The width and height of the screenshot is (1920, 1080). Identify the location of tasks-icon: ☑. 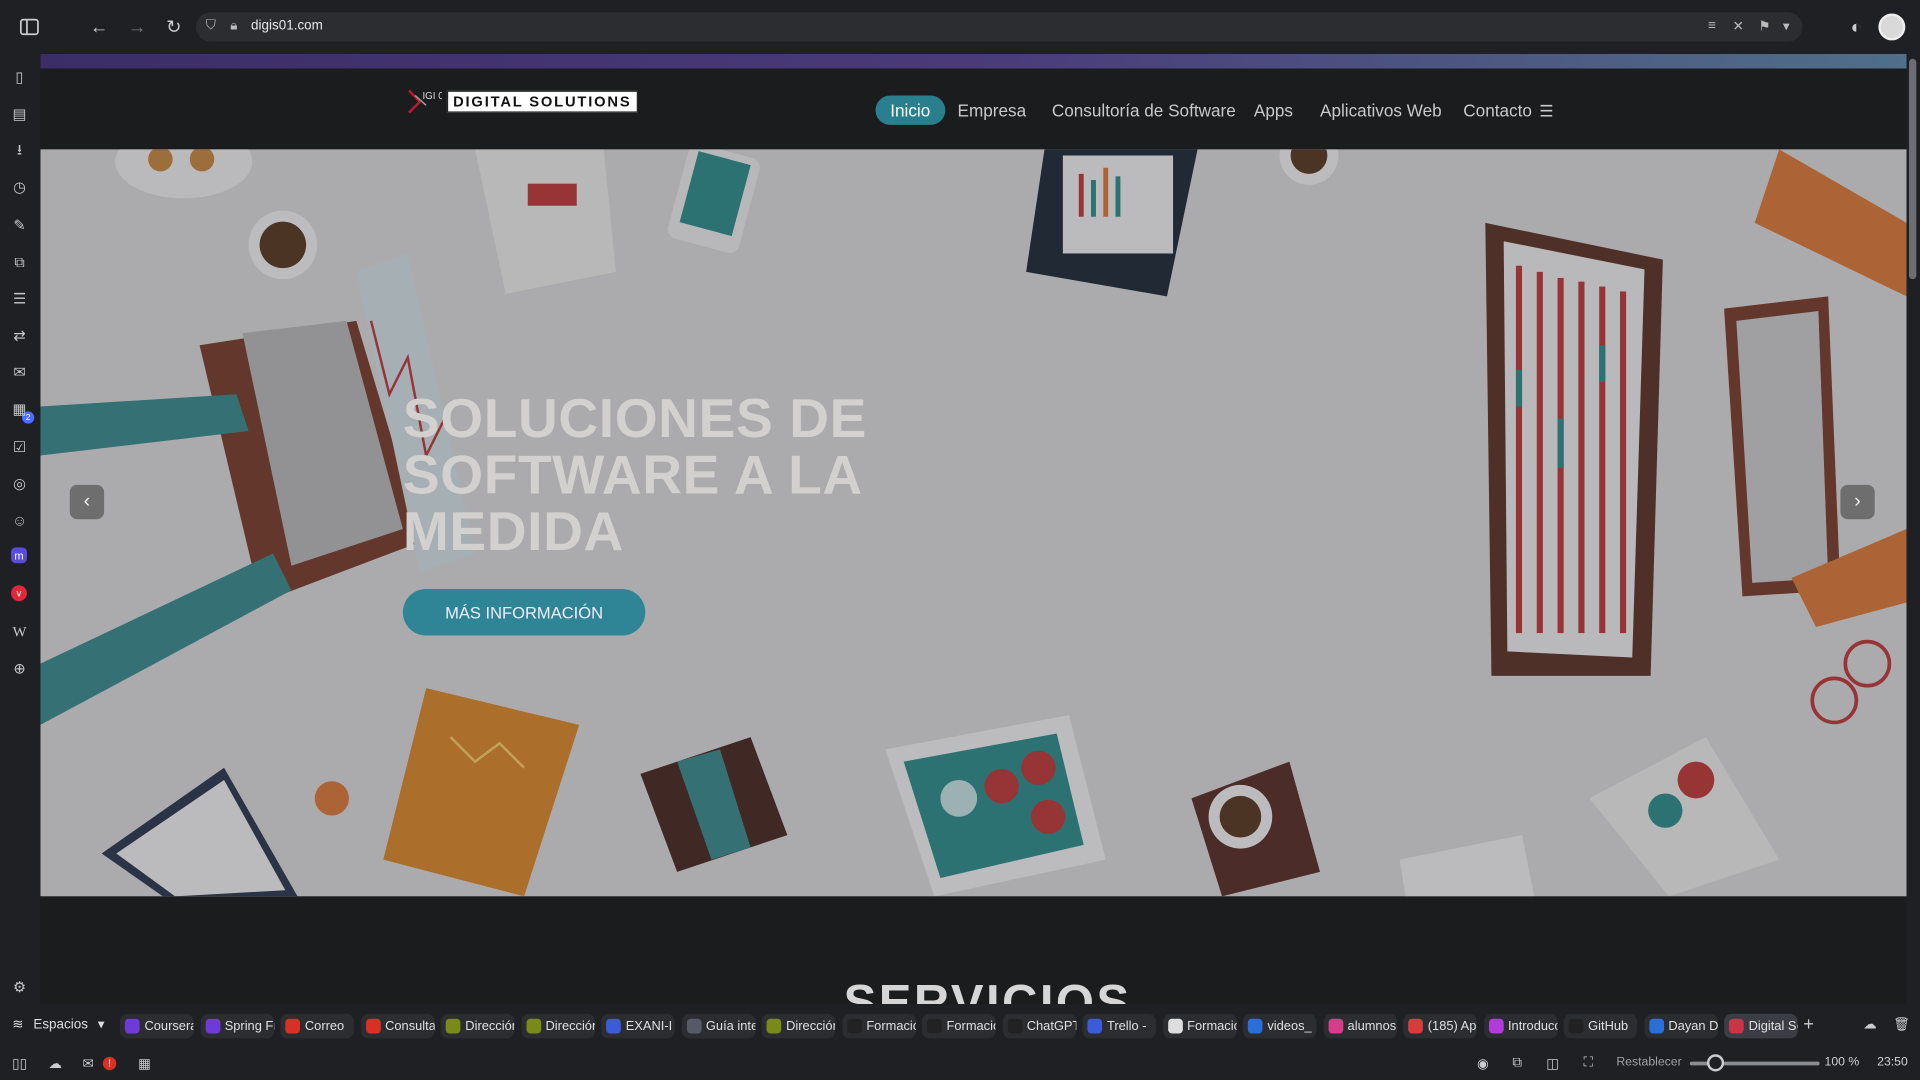
(20, 447).